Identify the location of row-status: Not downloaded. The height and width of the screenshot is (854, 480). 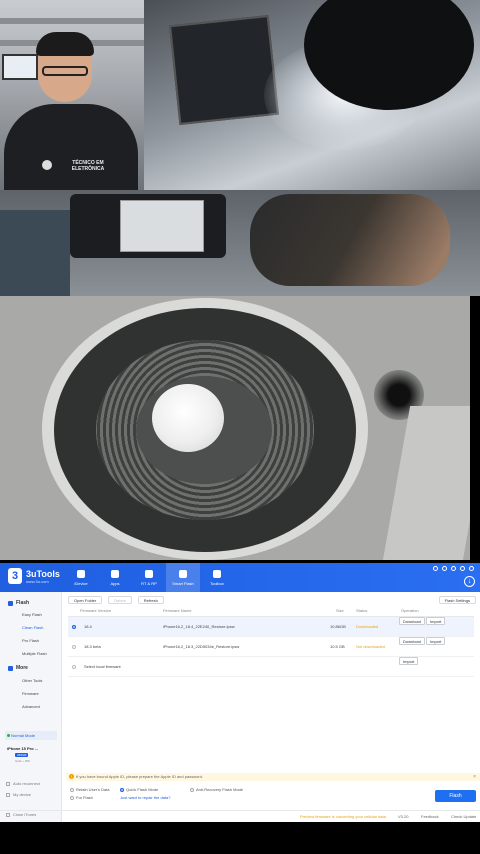
(370, 646).